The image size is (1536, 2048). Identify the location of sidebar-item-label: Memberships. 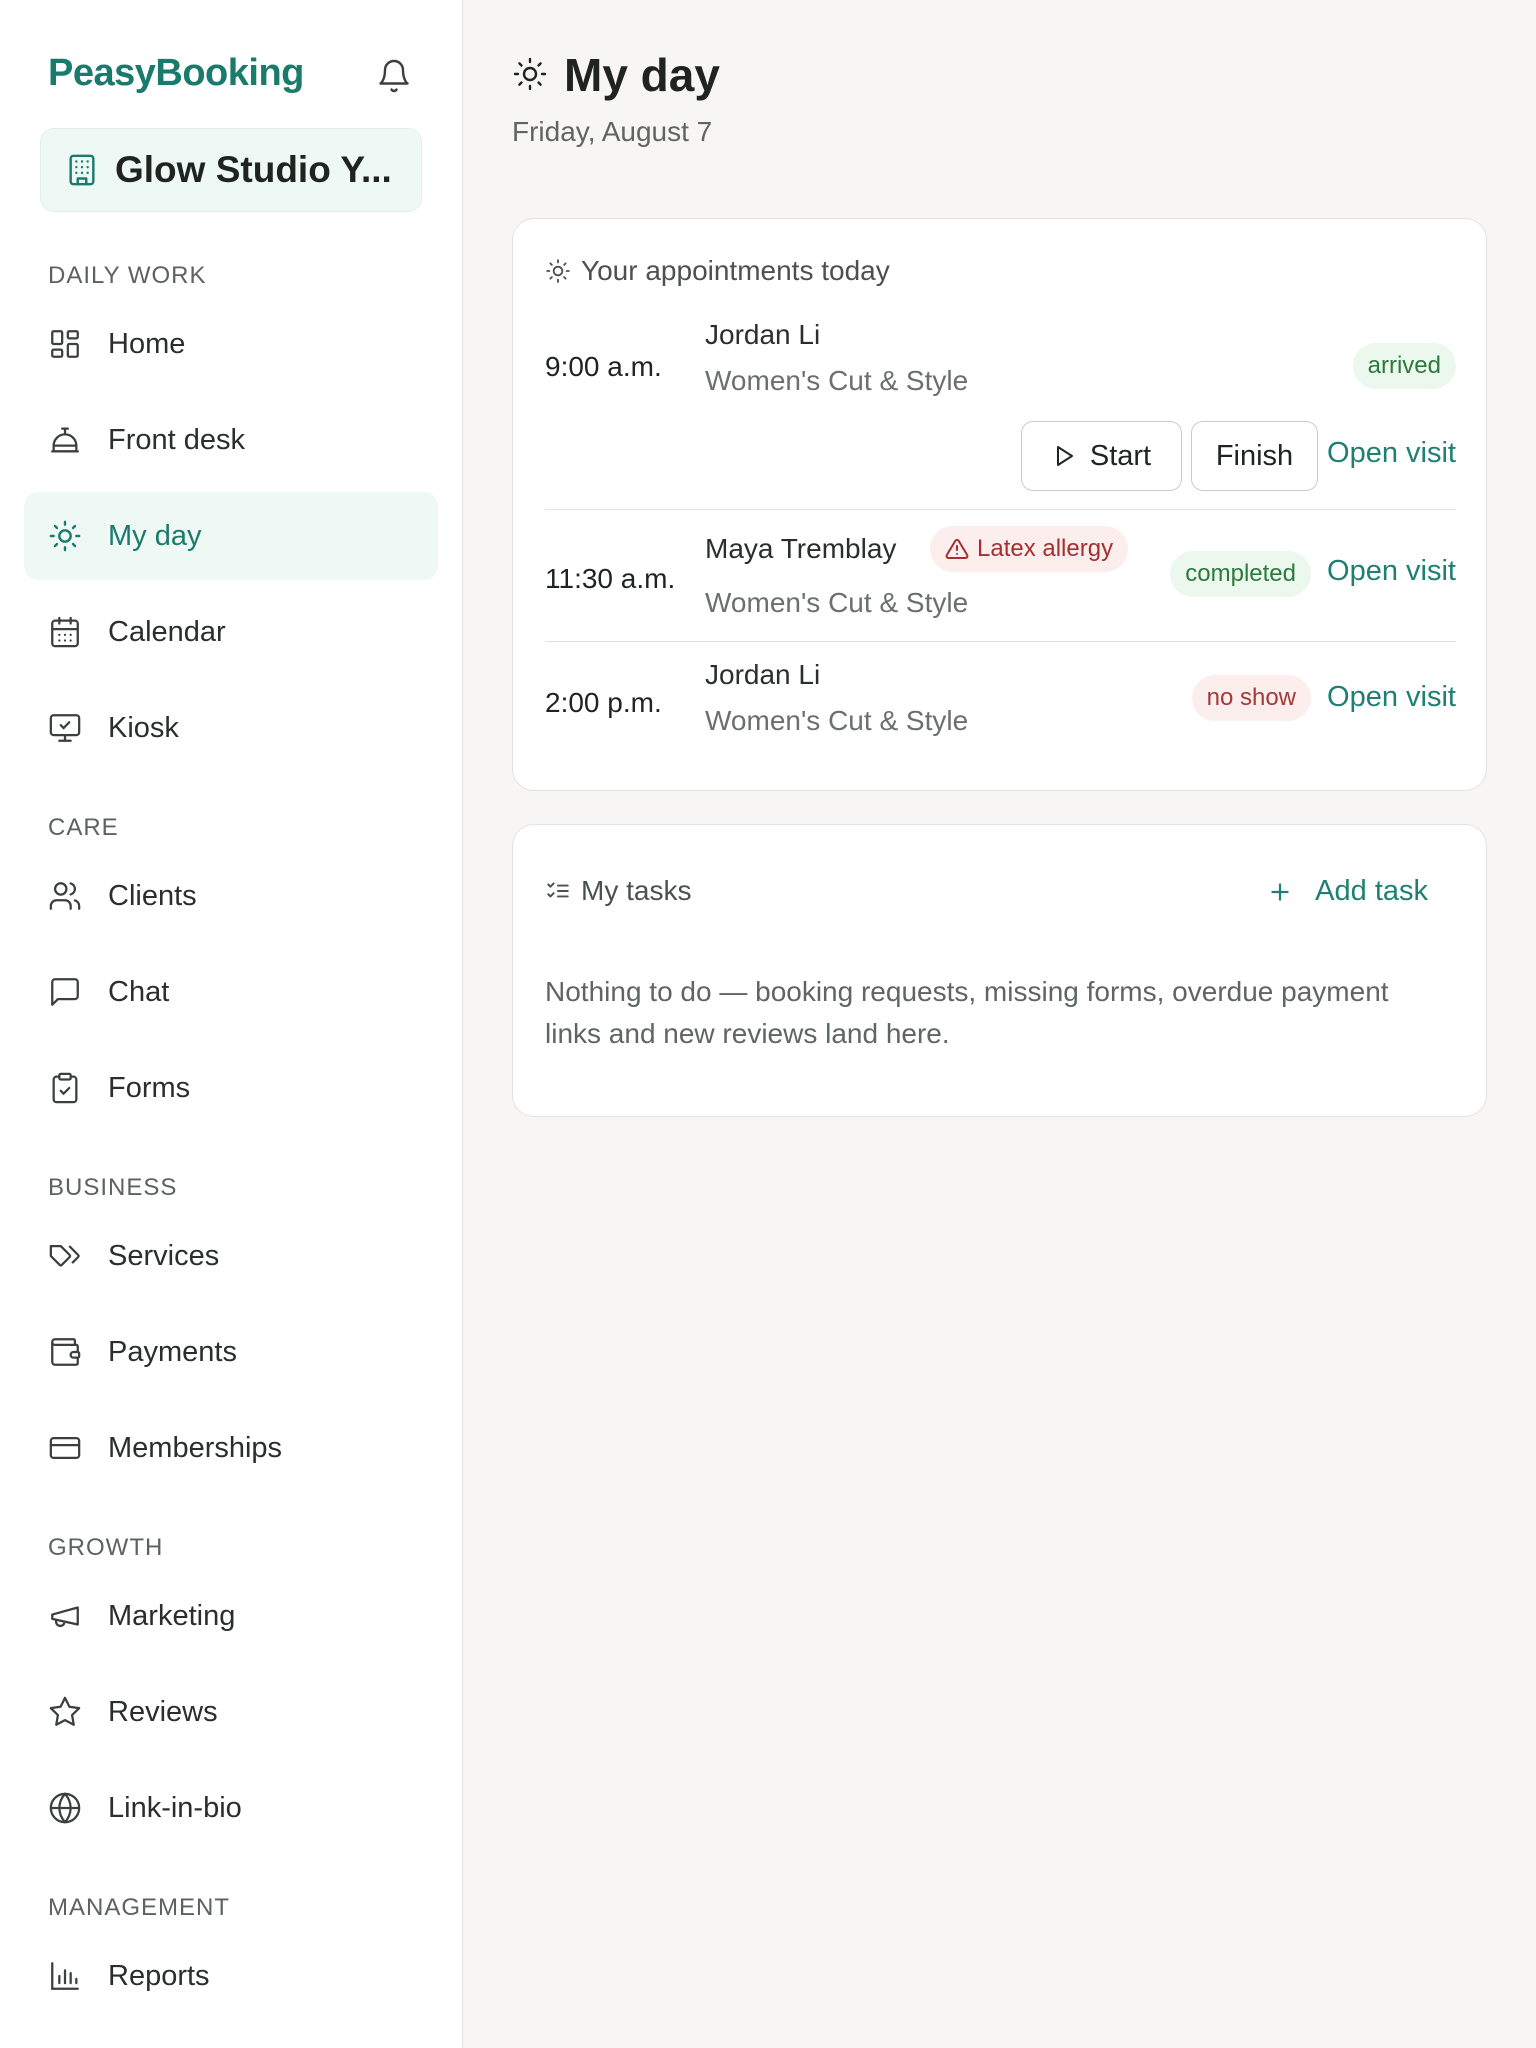
(195, 1447).